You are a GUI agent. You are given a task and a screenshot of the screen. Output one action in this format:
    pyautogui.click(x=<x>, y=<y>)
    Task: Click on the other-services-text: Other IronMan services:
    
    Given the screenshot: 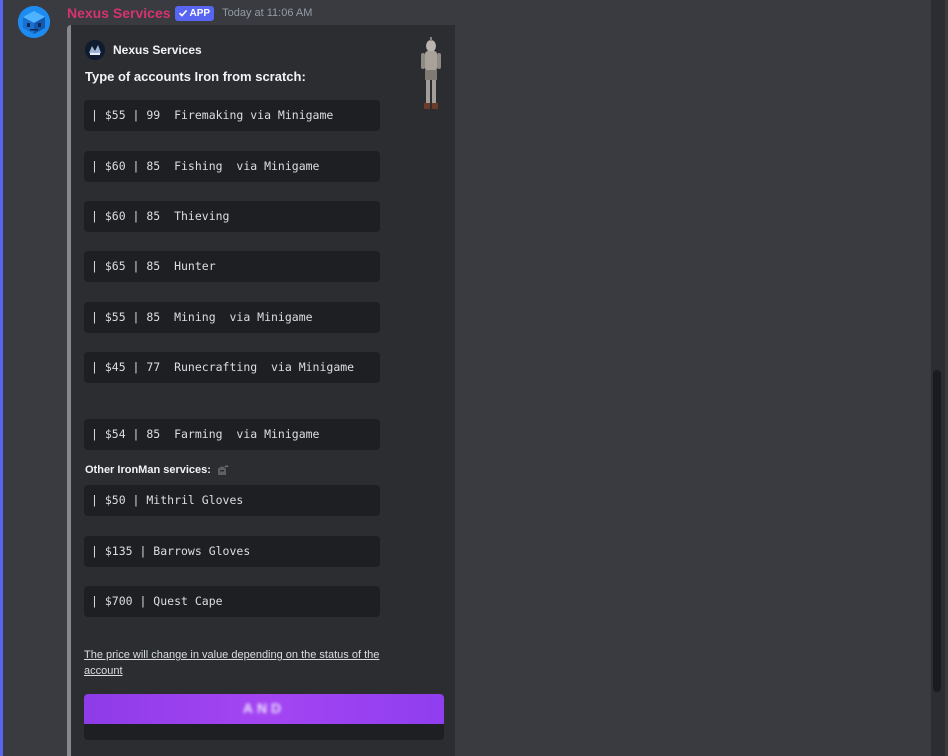 What is the action you would take?
    pyautogui.click(x=148, y=470)
    